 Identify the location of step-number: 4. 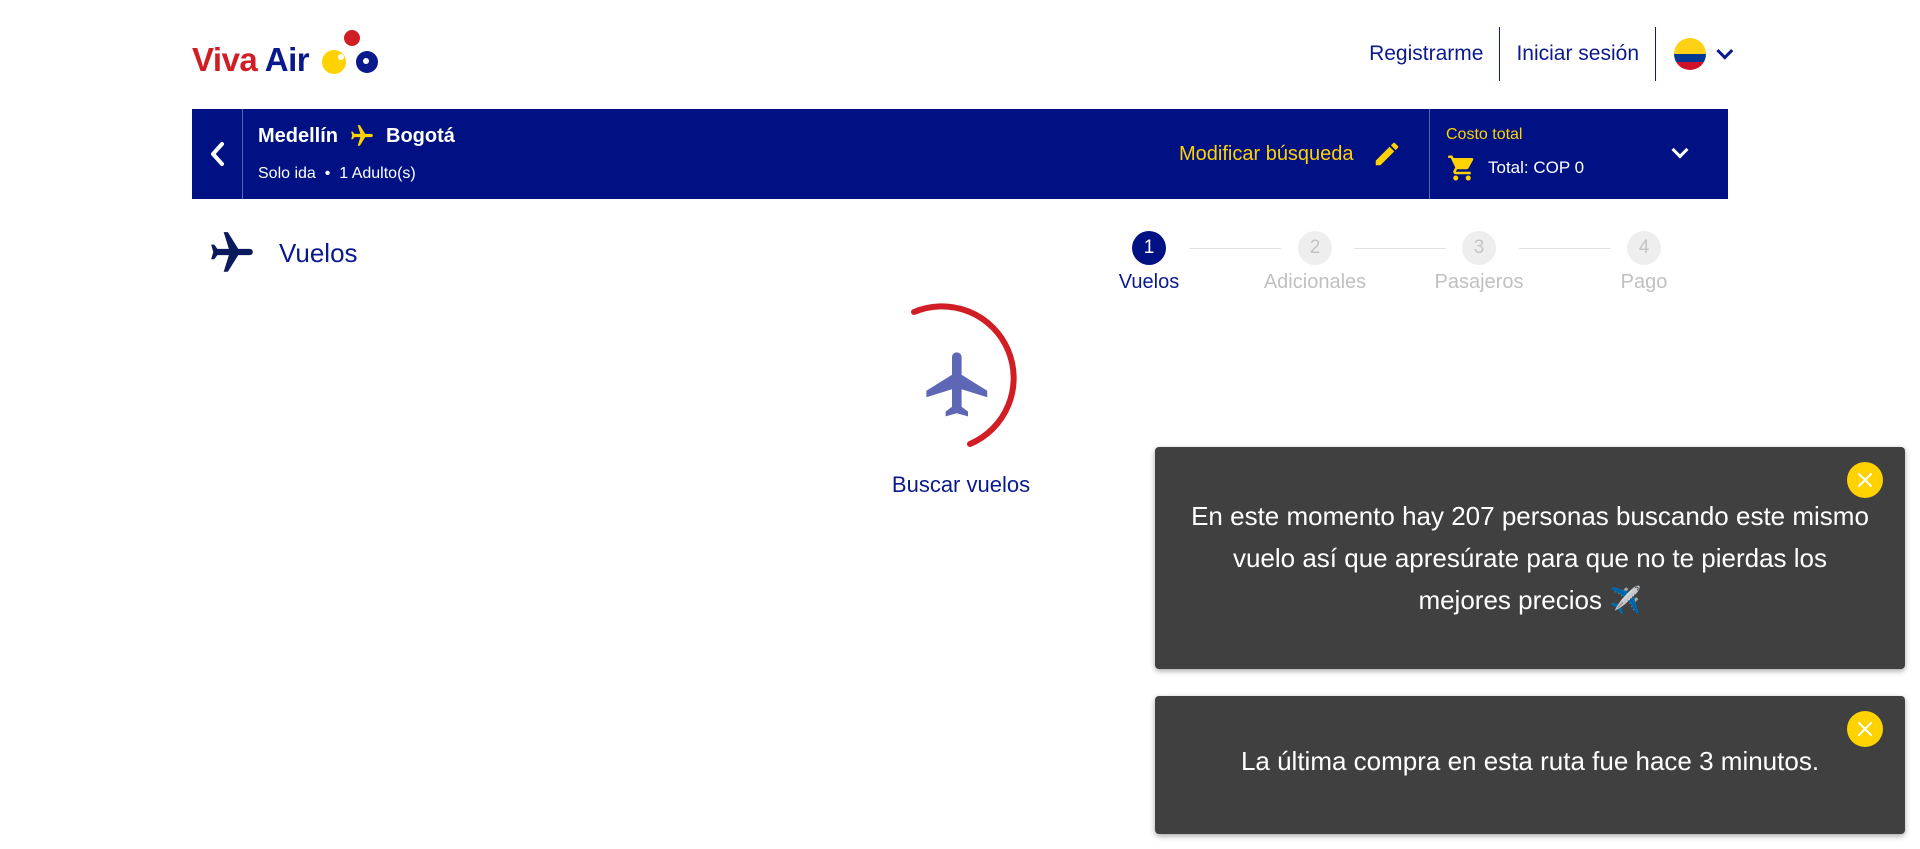
(1644, 248).